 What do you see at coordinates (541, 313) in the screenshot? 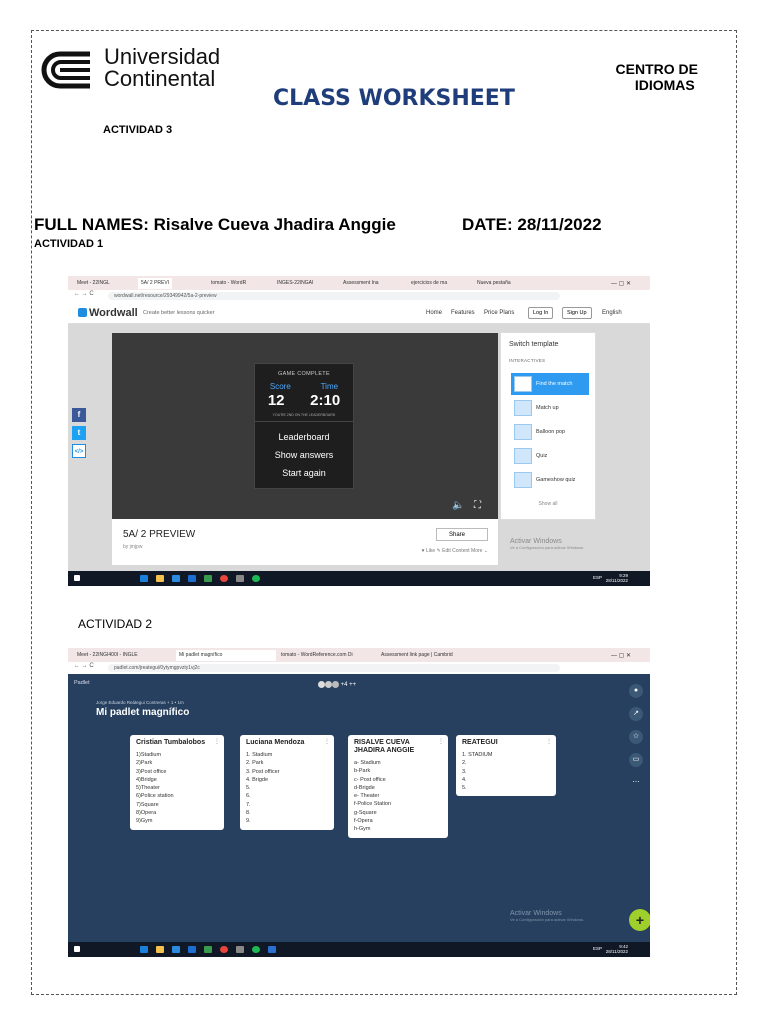
I see `login-button: Log In` at bounding box center [541, 313].